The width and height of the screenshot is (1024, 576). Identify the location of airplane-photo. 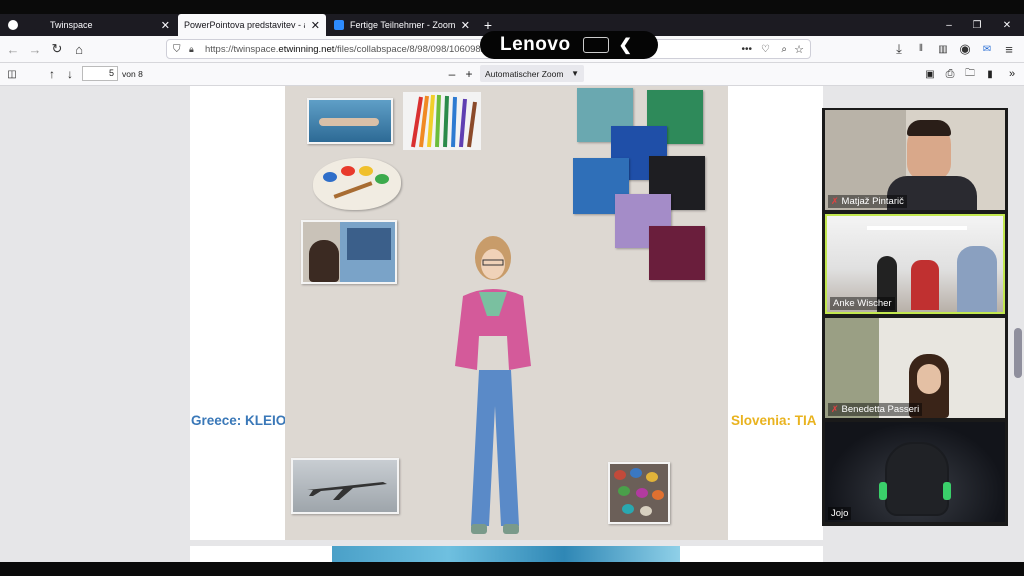
(345, 486).